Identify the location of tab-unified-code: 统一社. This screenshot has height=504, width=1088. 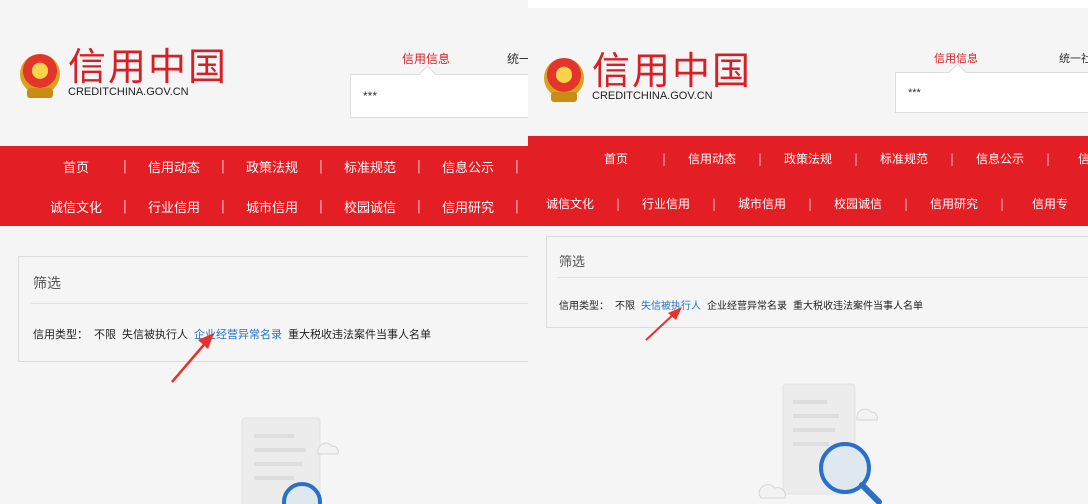
(517, 58).